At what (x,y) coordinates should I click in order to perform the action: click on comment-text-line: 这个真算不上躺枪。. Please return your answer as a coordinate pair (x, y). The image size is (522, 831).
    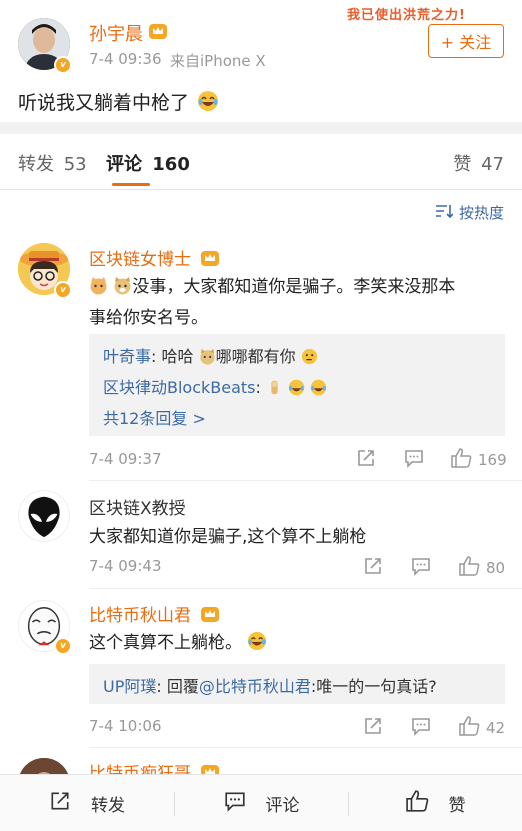
    Looking at the image, I should click on (165, 643).